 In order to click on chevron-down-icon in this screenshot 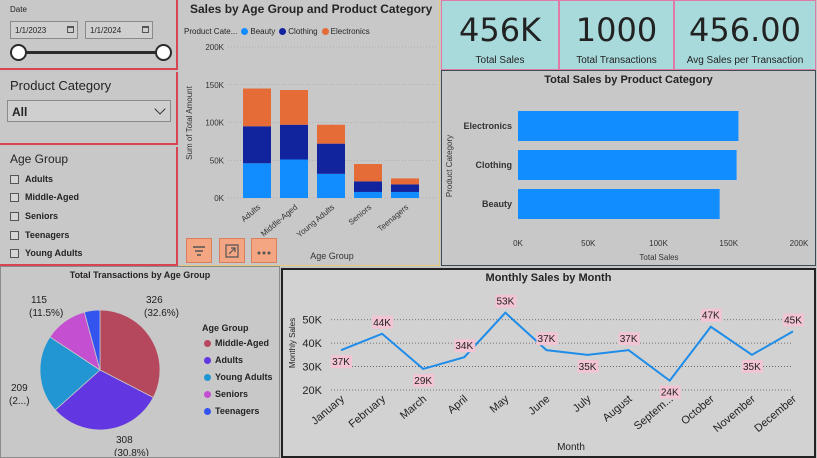, I will do `click(160, 109)`.